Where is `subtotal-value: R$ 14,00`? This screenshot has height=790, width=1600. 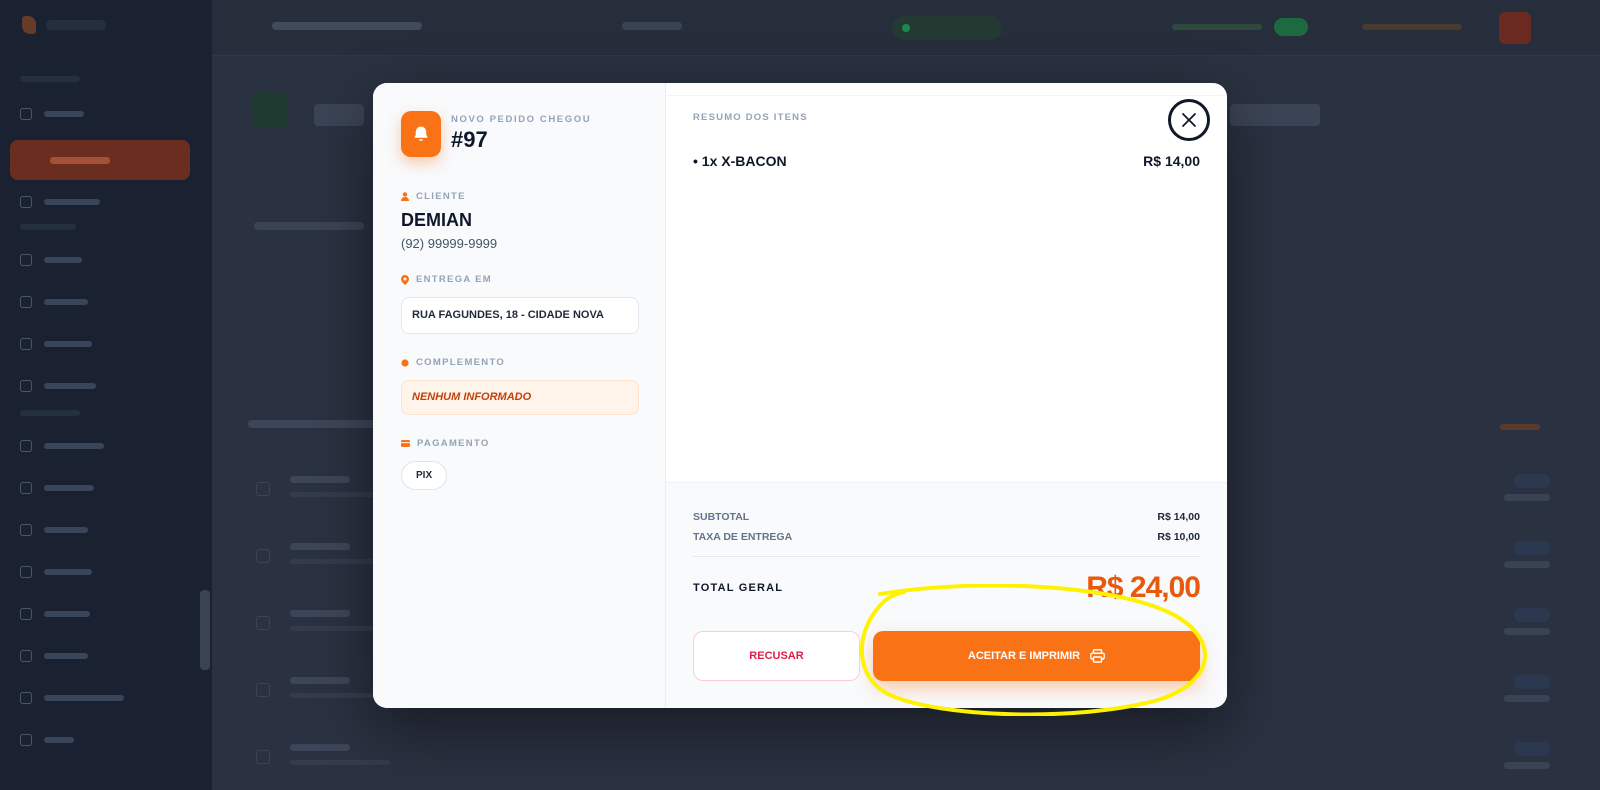 subtotal-value: R$ 14,00 is located at coordinates (1178, 517).